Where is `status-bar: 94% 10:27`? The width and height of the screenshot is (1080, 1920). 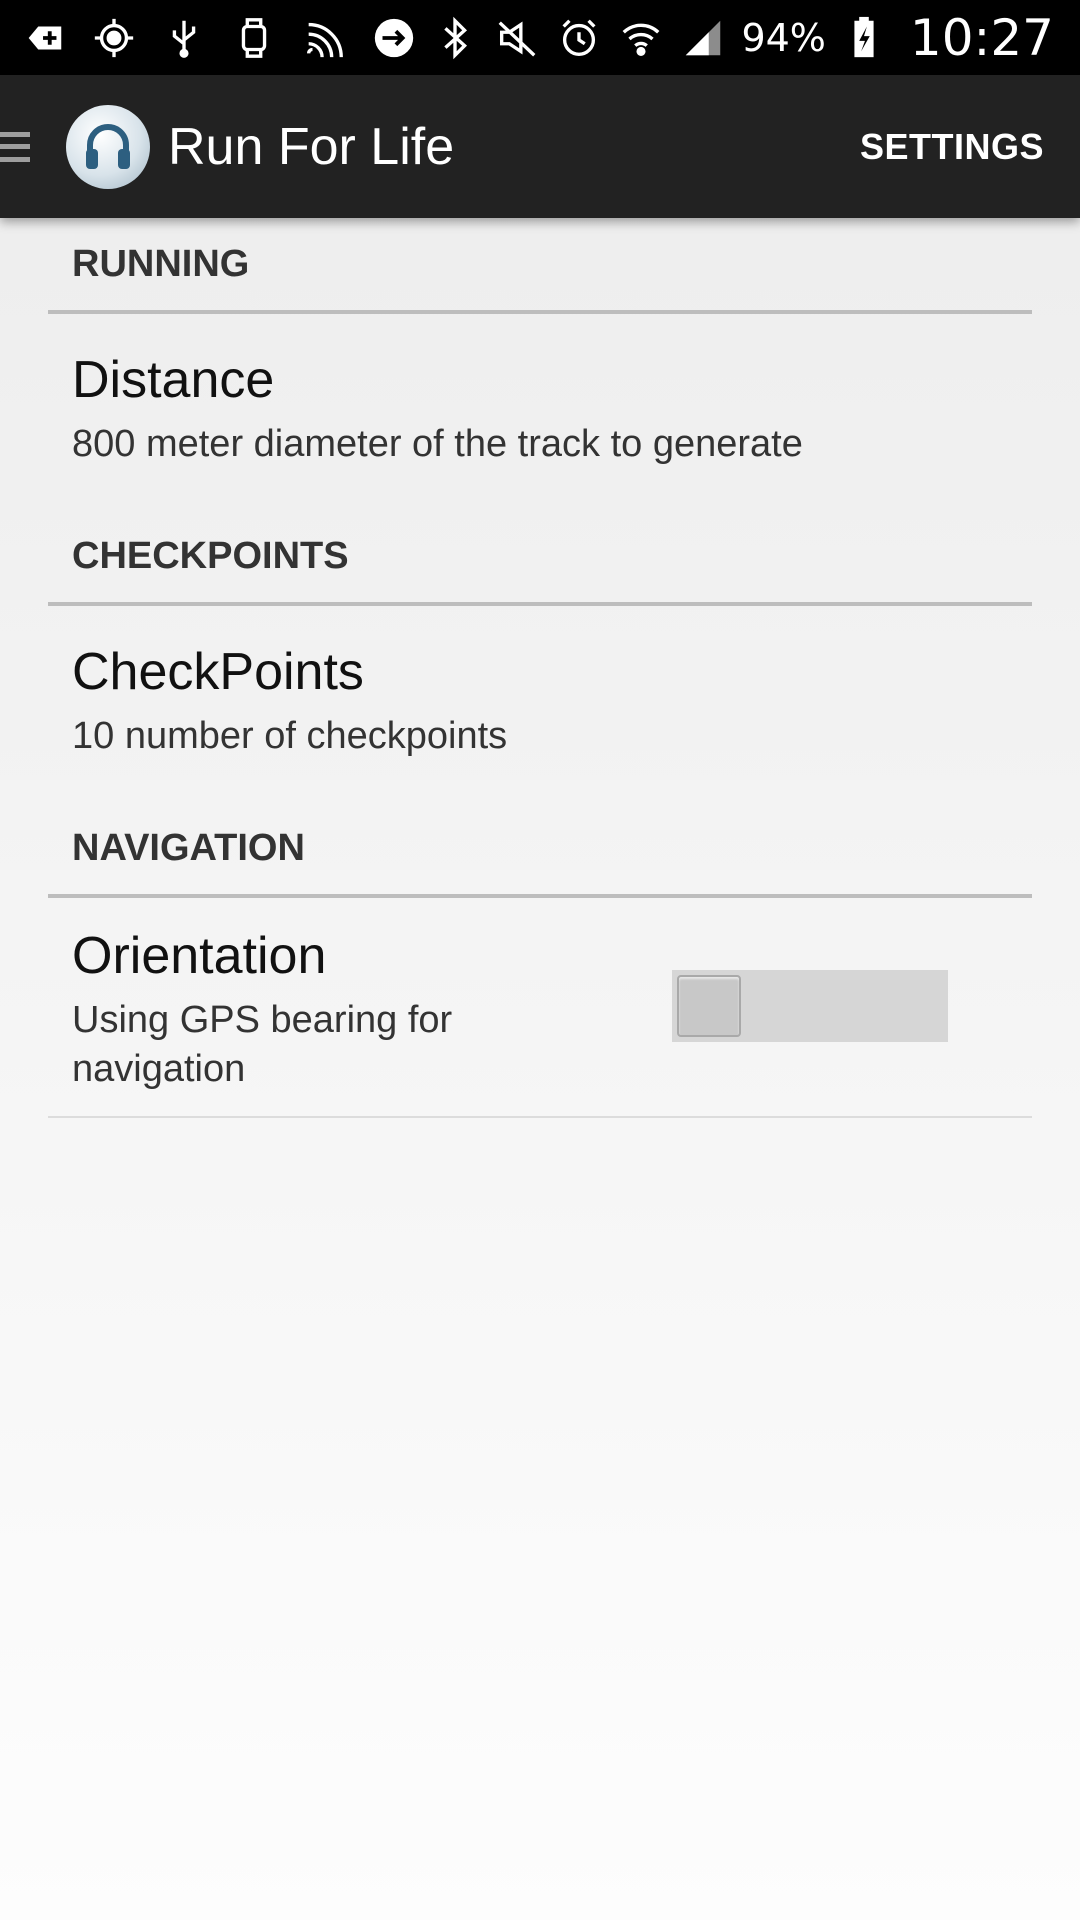 status-bar: 94% 10:27 is located at coordinates (540, 37).